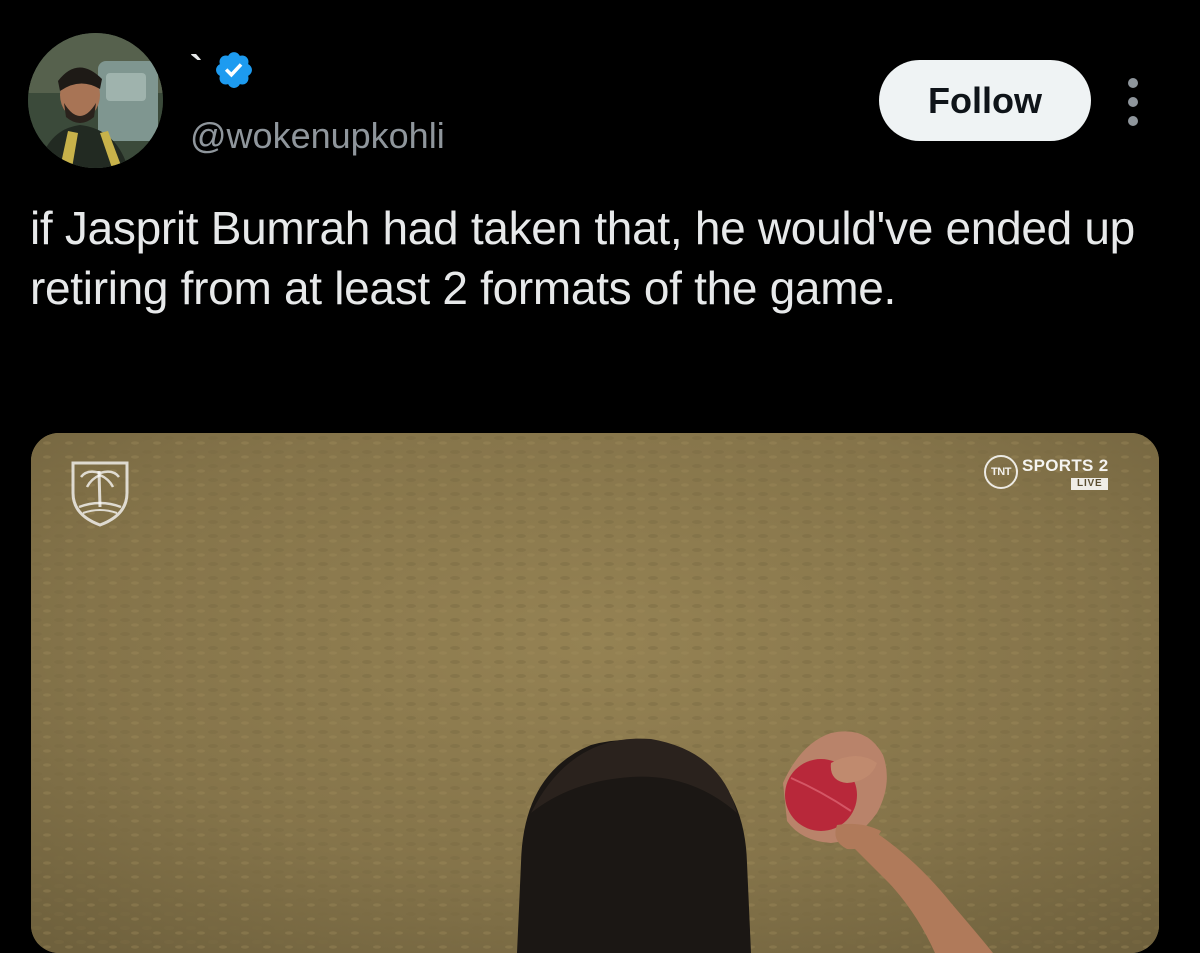 The height and width of the screenshot is (953, 1200). I want to click on display-name: `, so click(196, 70).